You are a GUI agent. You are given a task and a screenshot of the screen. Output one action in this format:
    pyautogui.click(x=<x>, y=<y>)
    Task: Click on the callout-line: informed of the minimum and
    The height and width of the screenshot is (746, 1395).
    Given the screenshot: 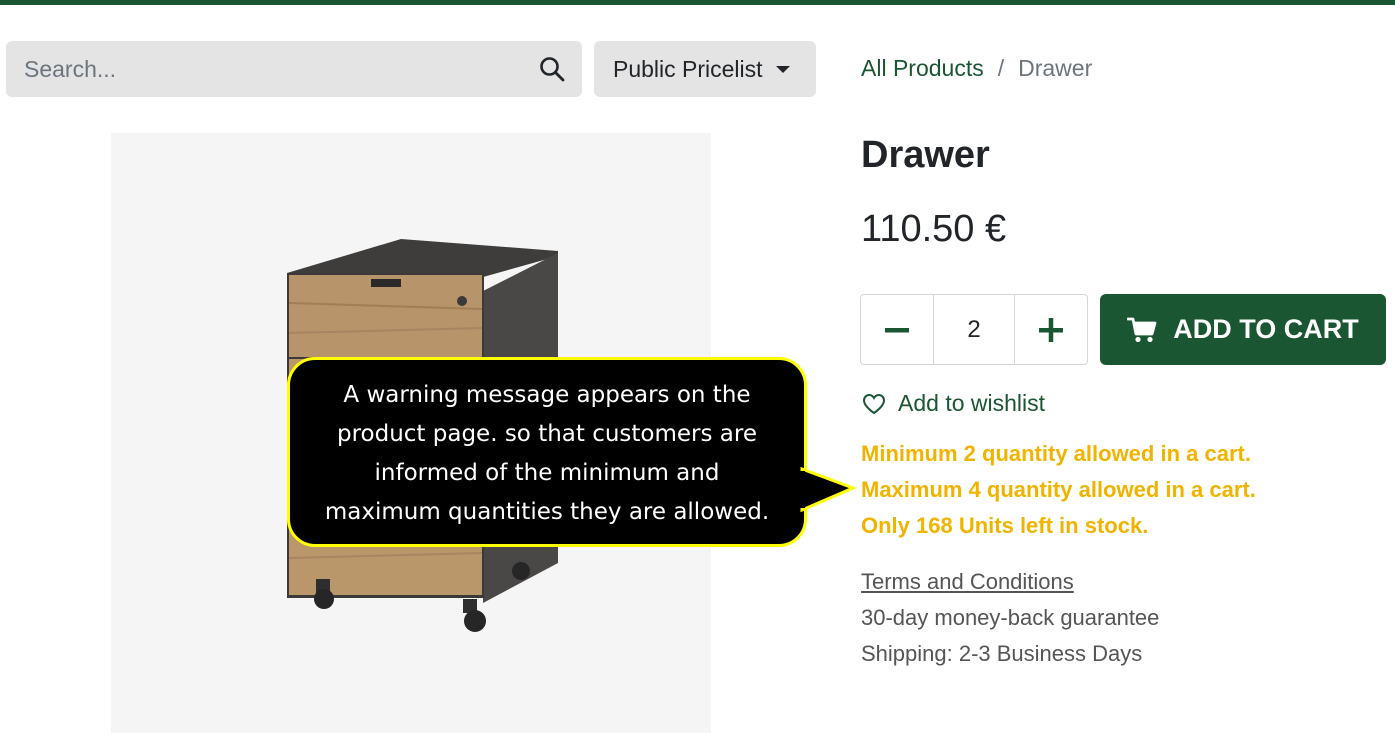 What is the action you would take?
    pyautogui.click(x=547, y=473)
    